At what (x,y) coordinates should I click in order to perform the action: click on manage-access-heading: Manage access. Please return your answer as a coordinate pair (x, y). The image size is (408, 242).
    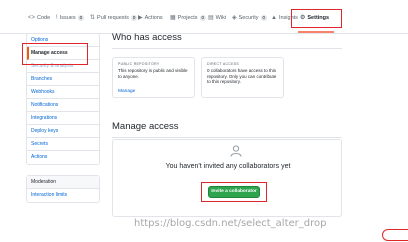
    Looking at the image, I should click on (145, 126).